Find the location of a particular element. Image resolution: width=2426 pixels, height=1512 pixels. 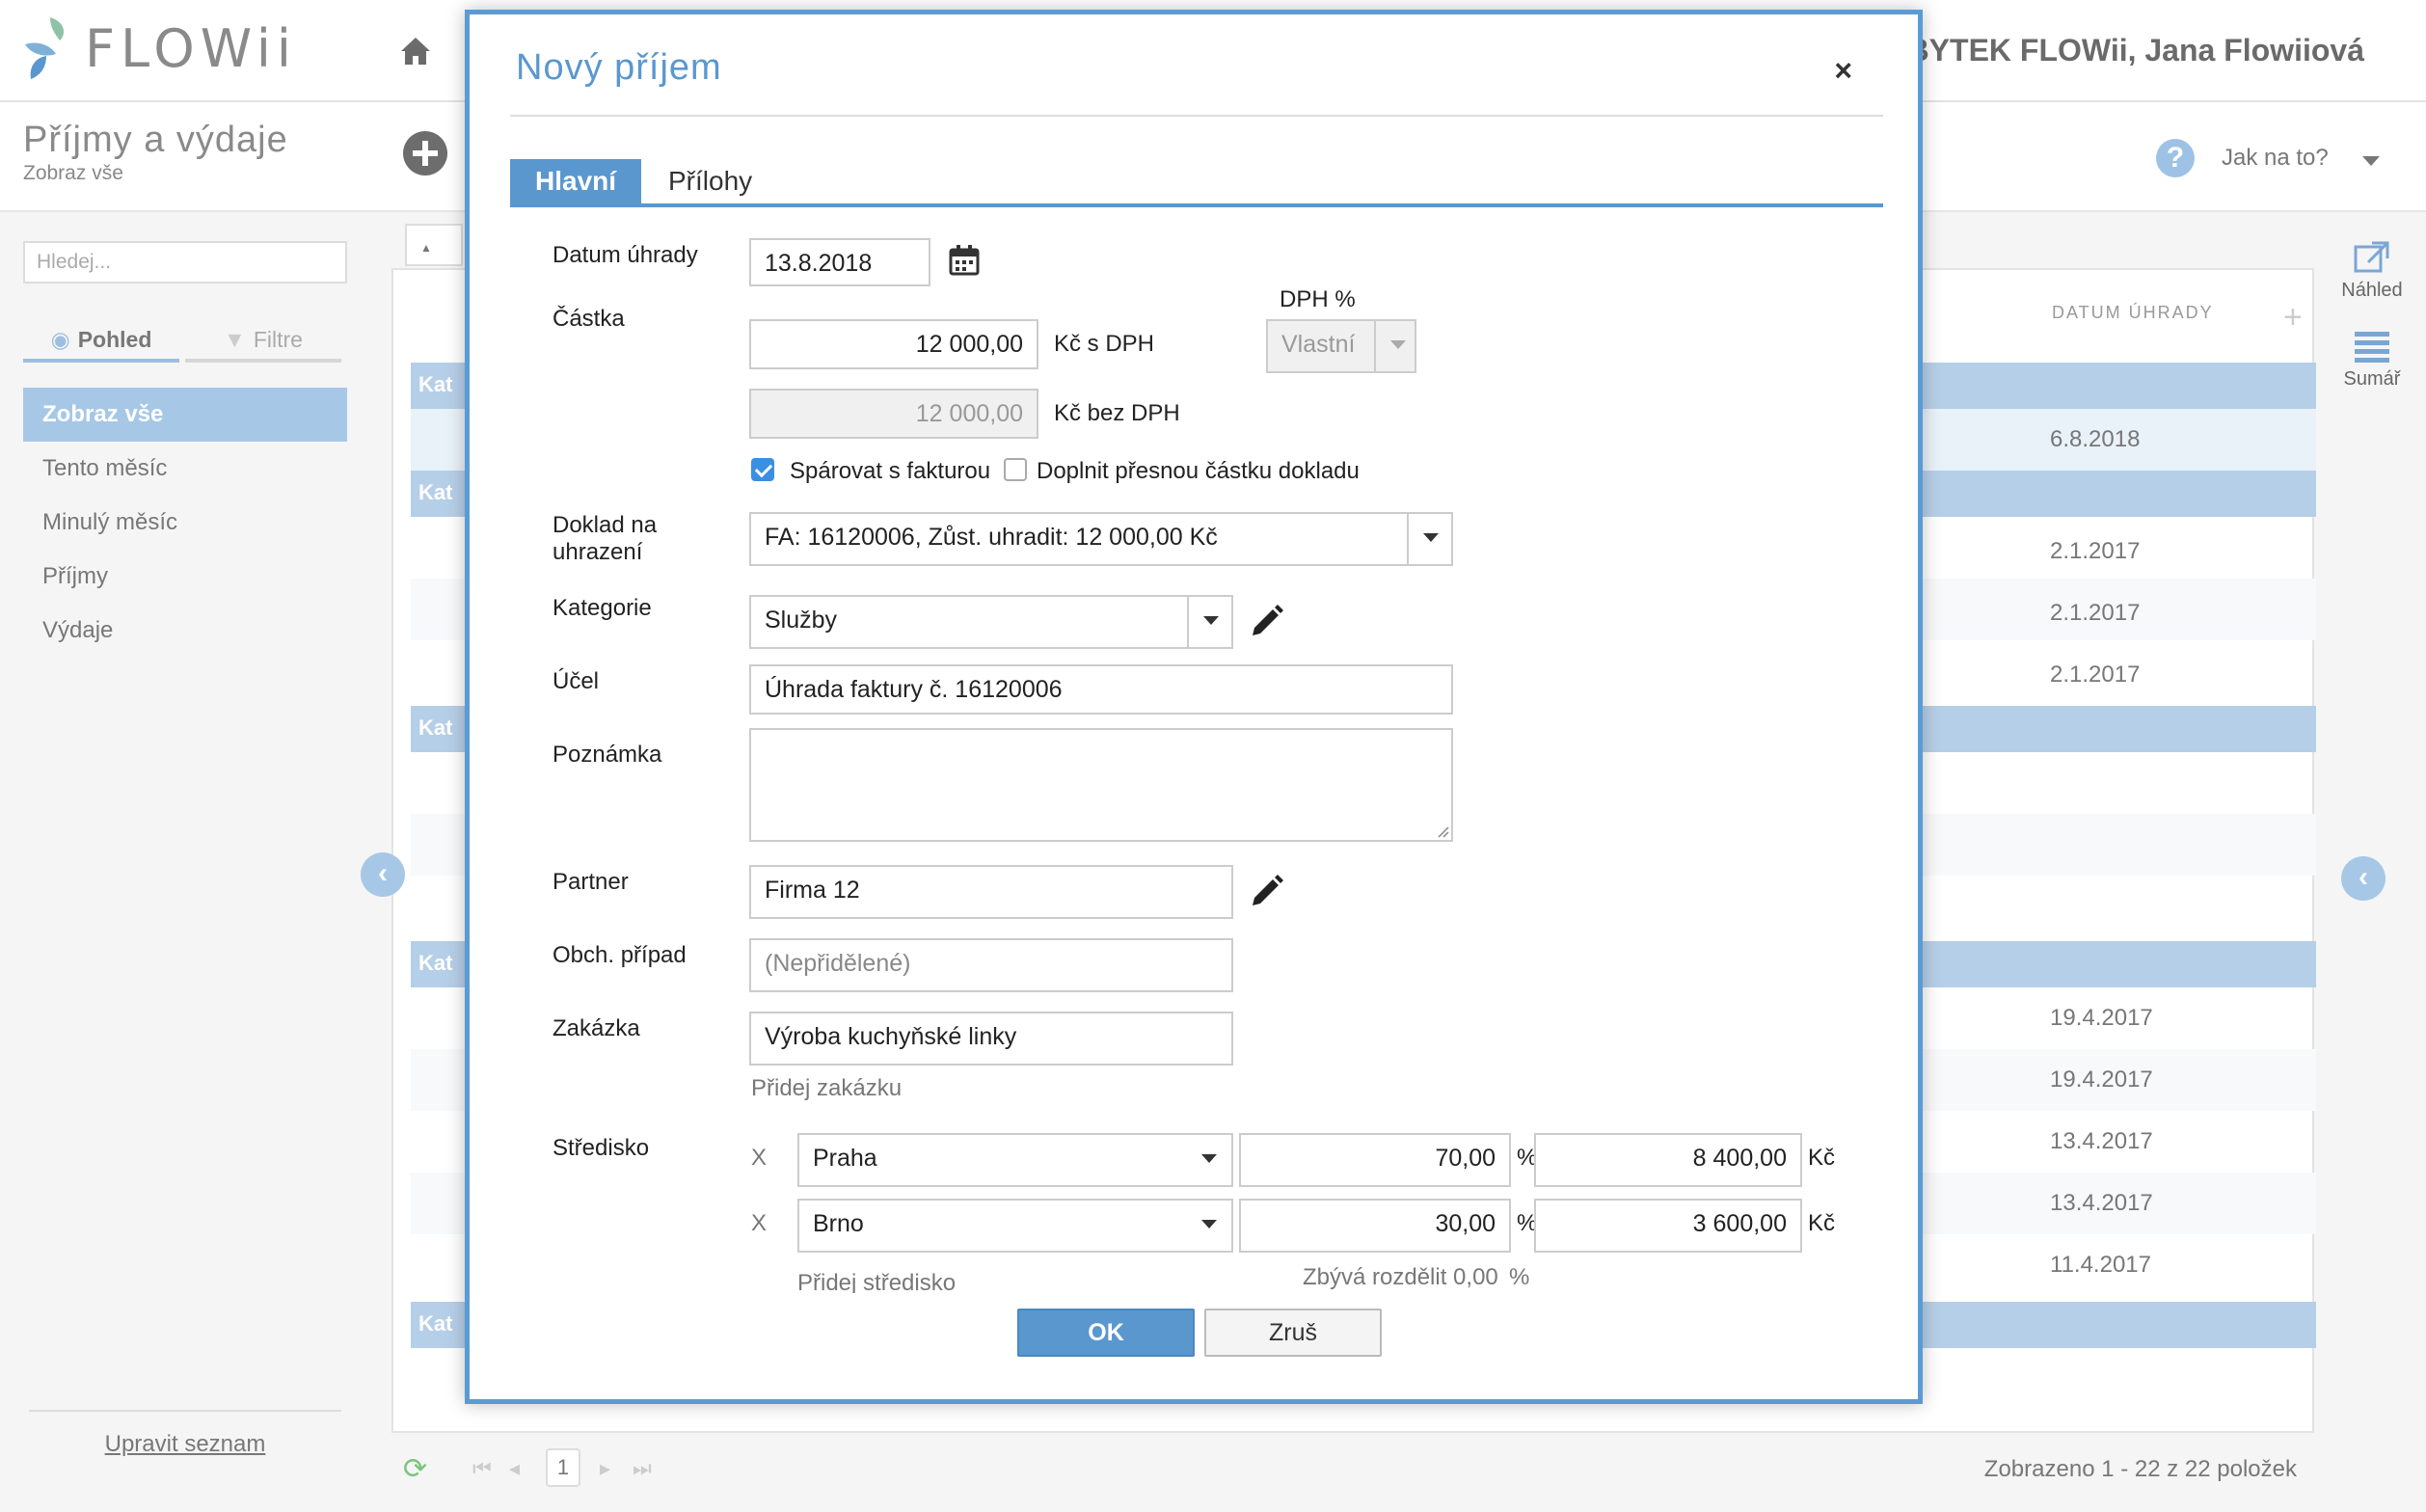

label-dph: DPH % is located at coordinates (1318, 299).